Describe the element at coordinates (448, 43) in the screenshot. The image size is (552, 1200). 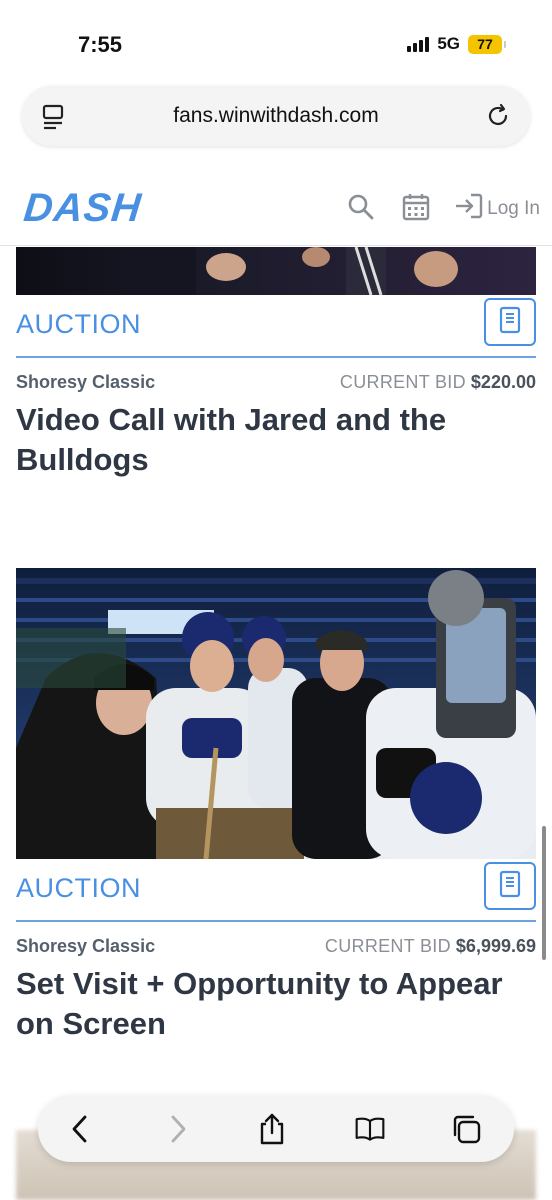
I see `network-label: 5G` at that location.